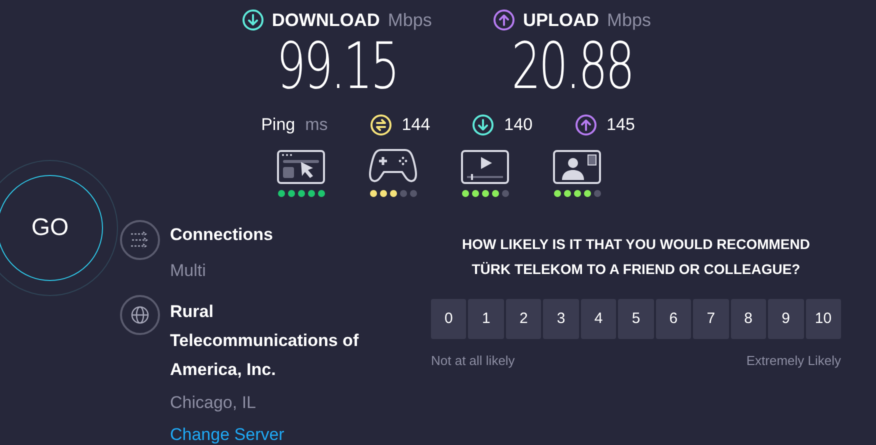 The width and height of the screenshot is (876, 445). I want to click on rating-option: 7, so click(711, 319).